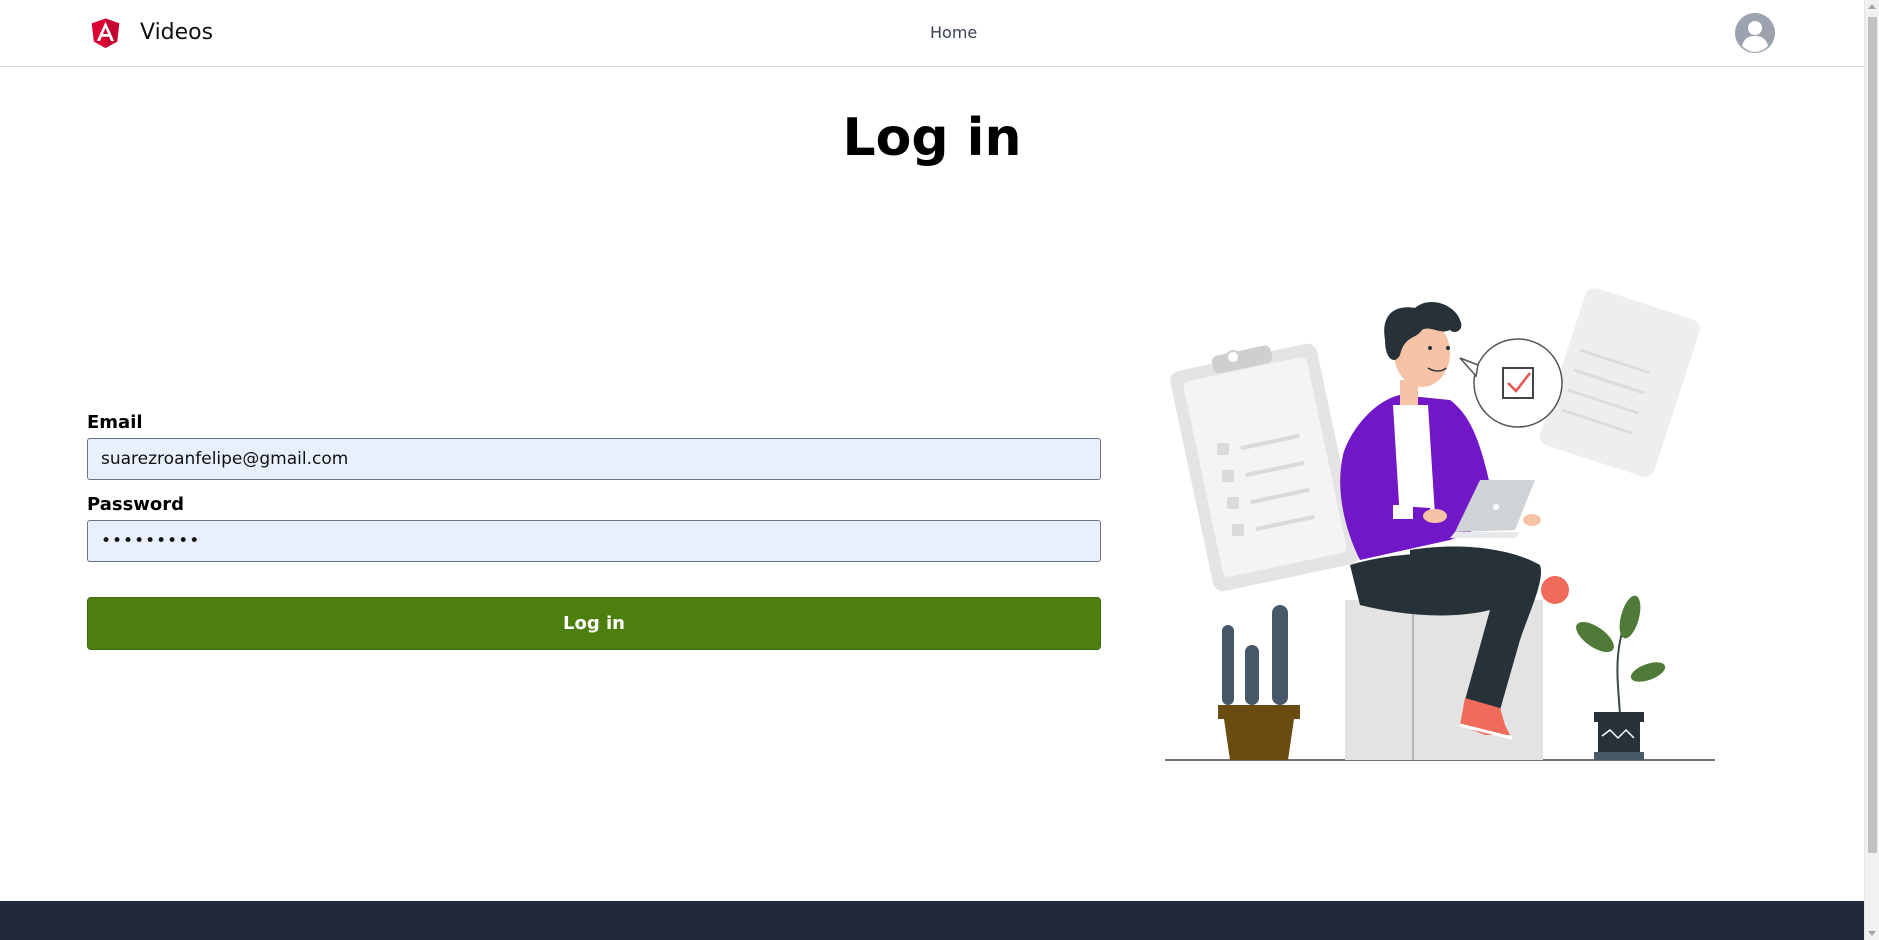 The height and width of the screenshot is (940, 1879). Describe the element at coordinates (1440, 524) in the screenshot. I see `person-with-laptop-illustration` at that location.